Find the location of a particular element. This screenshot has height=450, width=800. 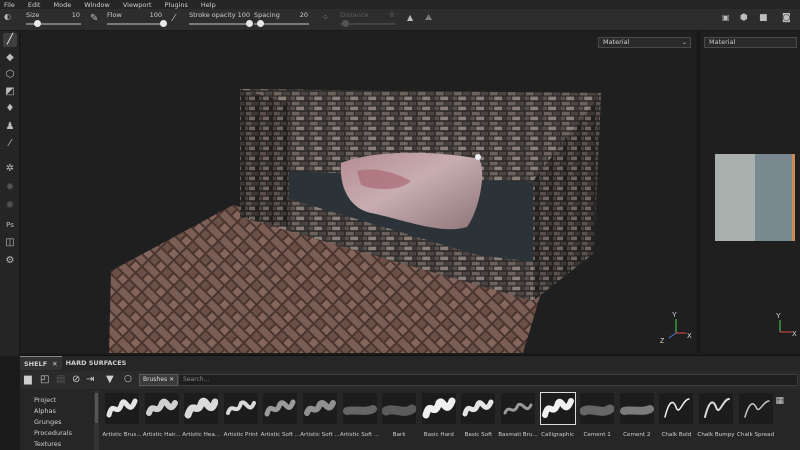

menu-help: Help is located at coordinates (208, 5).